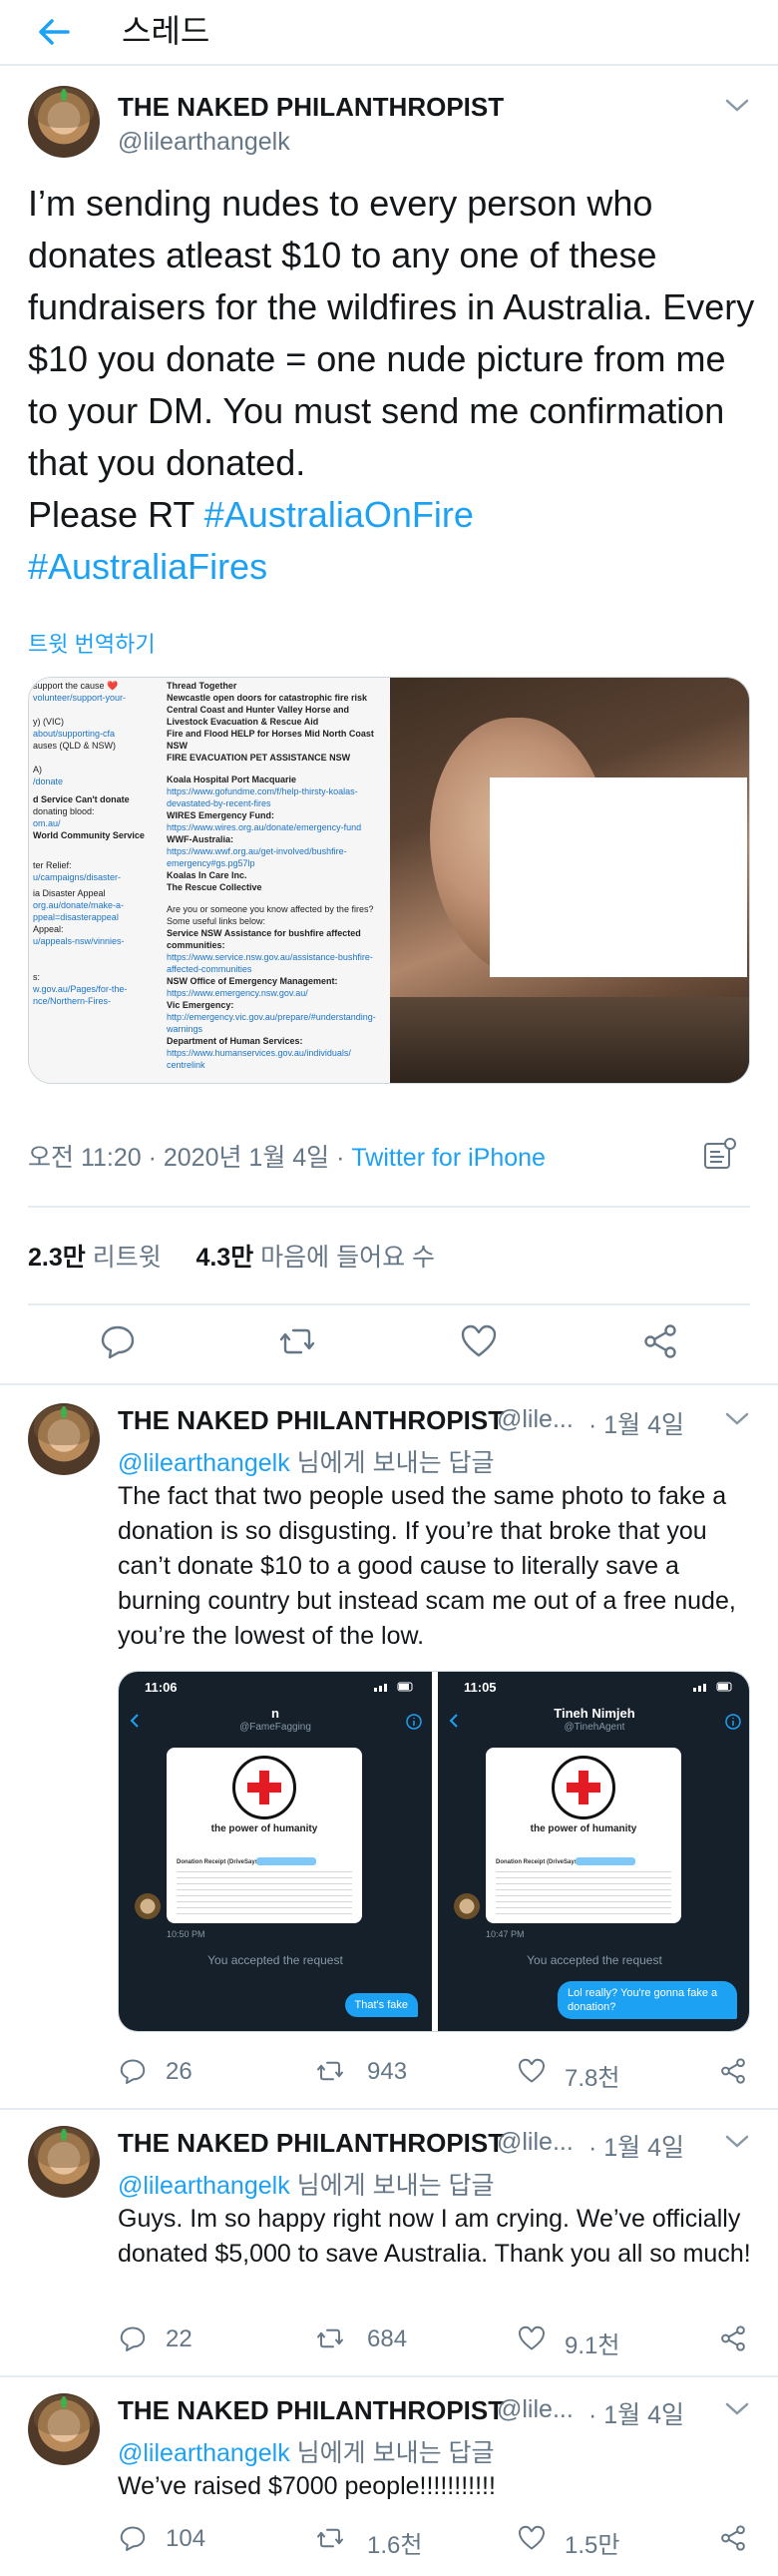 This screenshot has width=778, height=2576. I want to click on like-count: 4.3만, so click(224, 1258).